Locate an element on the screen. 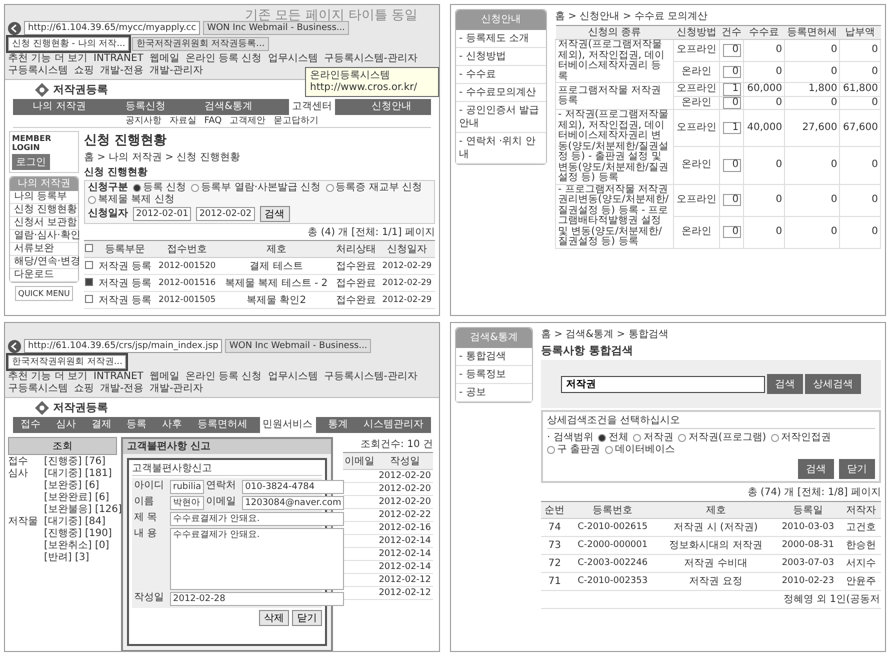 The width and height of the screenshot is (890, 654). menu-item: 해당/연속·변경 is located at coordinates (44, 262).